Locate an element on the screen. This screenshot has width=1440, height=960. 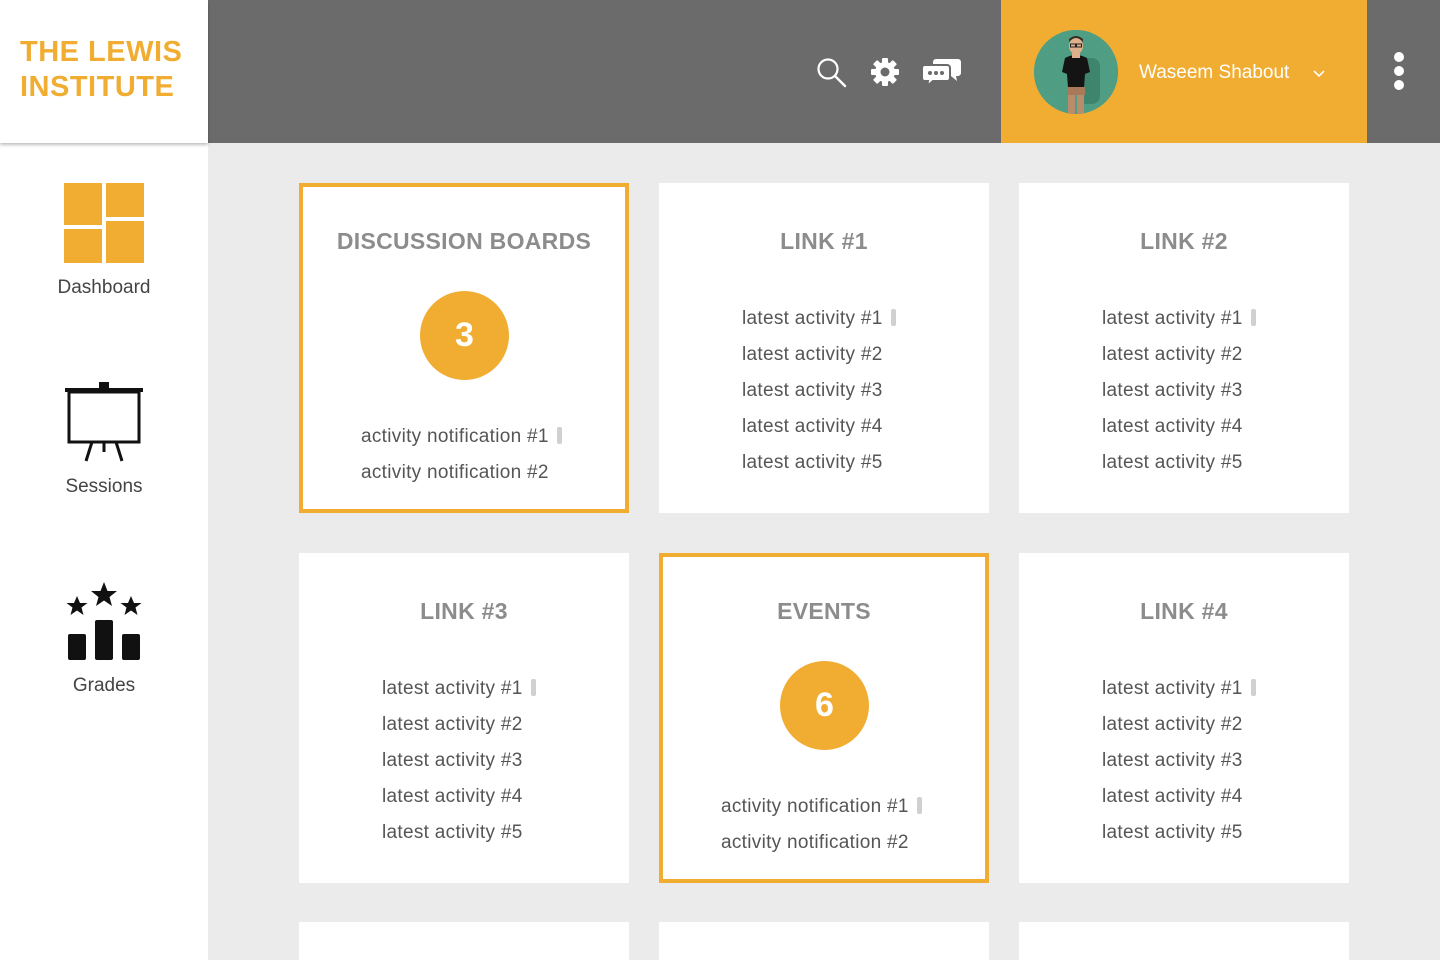
card-title: LINK #2 is located at coordinates (1184, 241).